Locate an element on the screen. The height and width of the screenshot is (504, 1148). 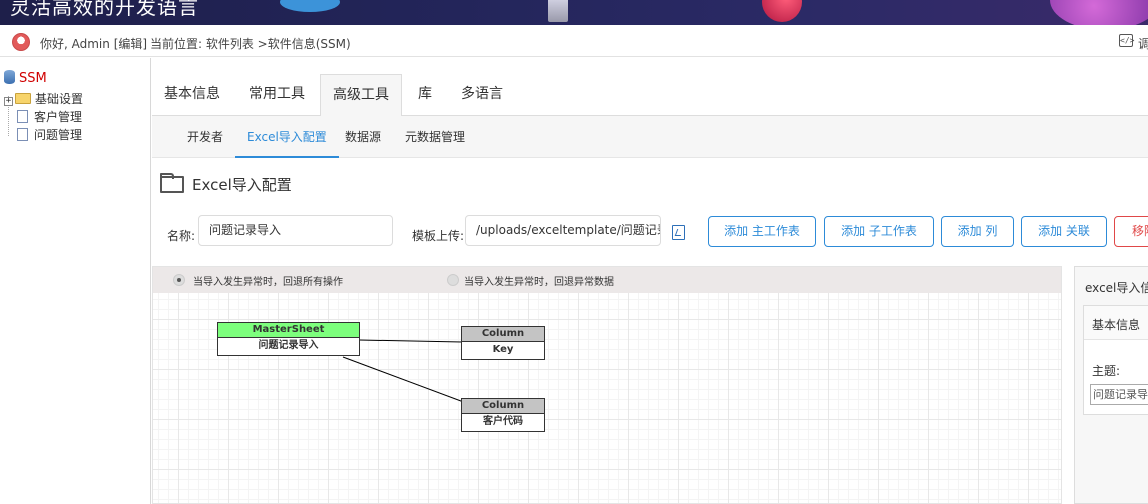
template-label: 模板上传: is located at coordinates (438, 236).